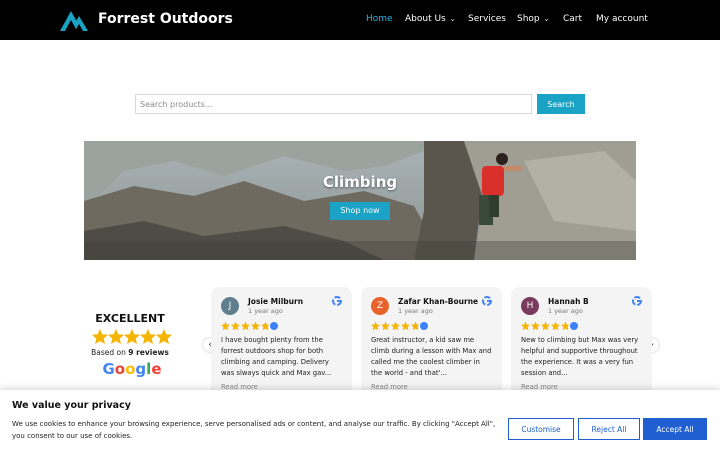 This screenshot has width=720, height=450. I want to click on google-logo: Google, so click(132, 369).